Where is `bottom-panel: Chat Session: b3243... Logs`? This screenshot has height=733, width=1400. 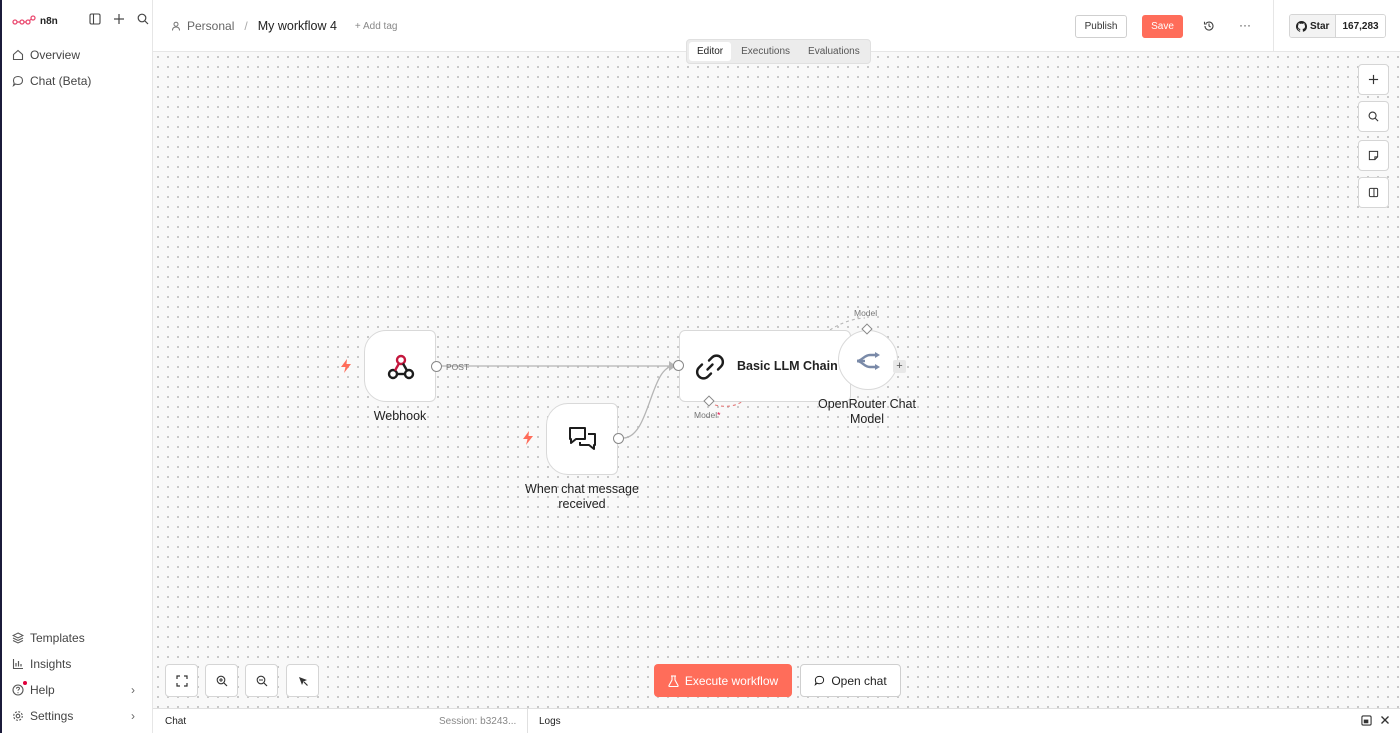 bottom-panel: Chat Session: b3243... Logs is located at coordinates (776, 720).